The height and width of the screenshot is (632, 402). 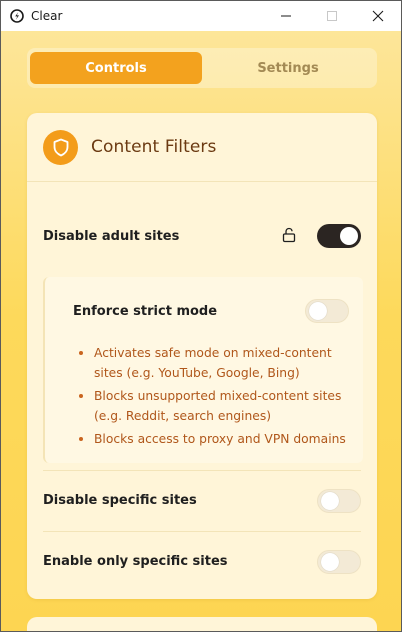 I want to click on tab-controls: Controls, so click(x=116, y=68).